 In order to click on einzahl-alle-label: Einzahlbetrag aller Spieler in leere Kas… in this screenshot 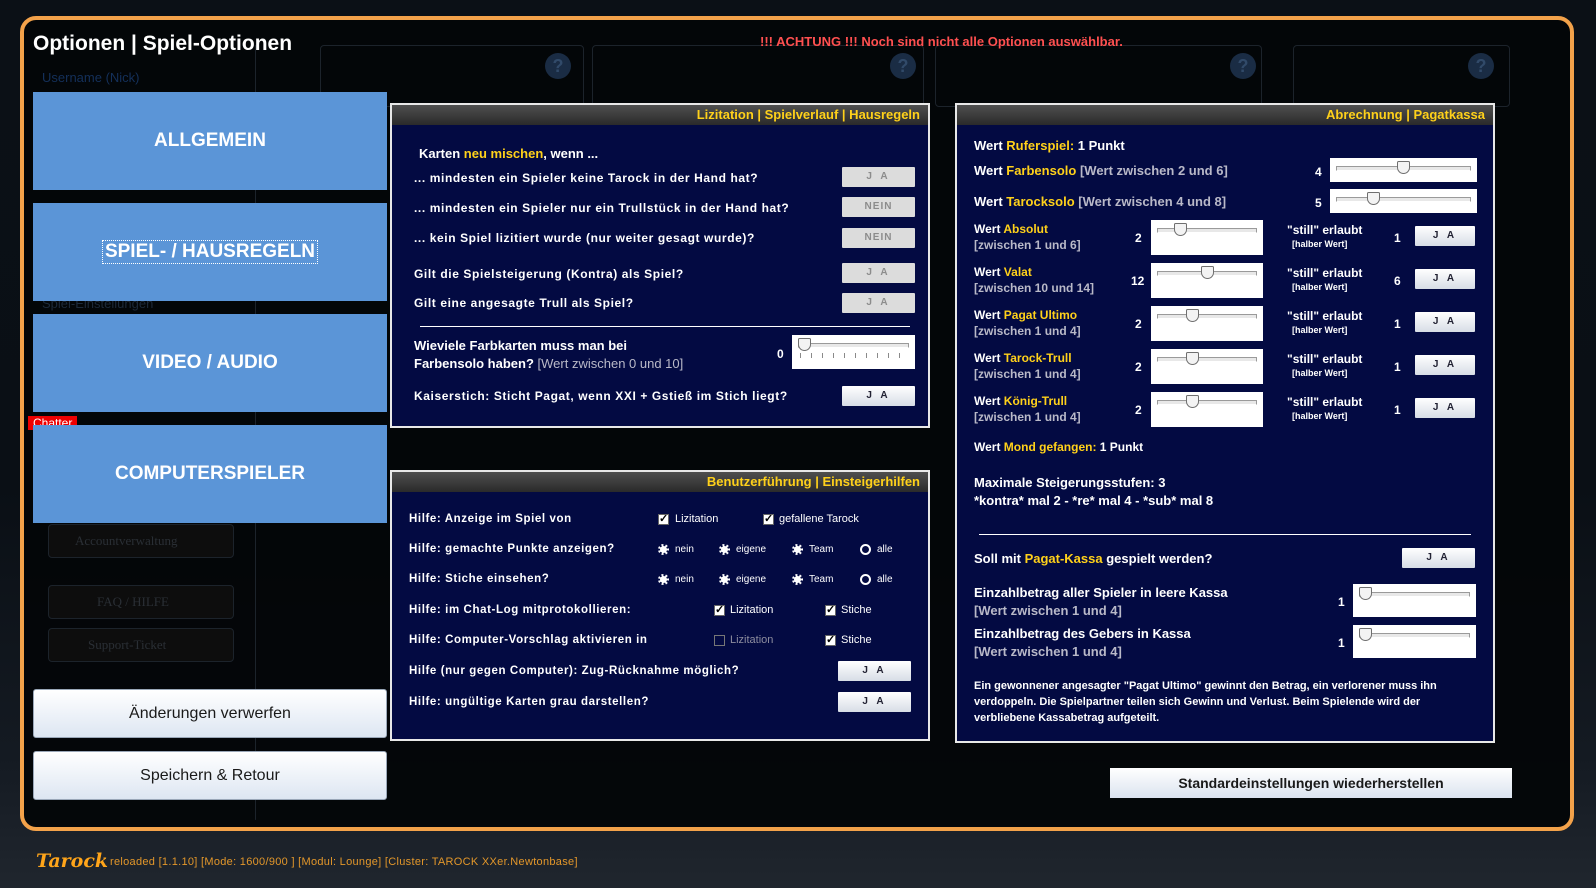, I will do `click(1101, 592)`.